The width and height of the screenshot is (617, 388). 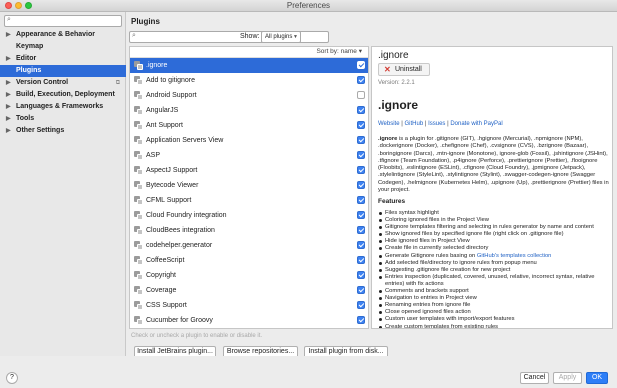 What do you see at coordinates (63, 71) in the screenshot?
I see `sidebar-item-plugins: Plugins` at bounding box center [63, 71].